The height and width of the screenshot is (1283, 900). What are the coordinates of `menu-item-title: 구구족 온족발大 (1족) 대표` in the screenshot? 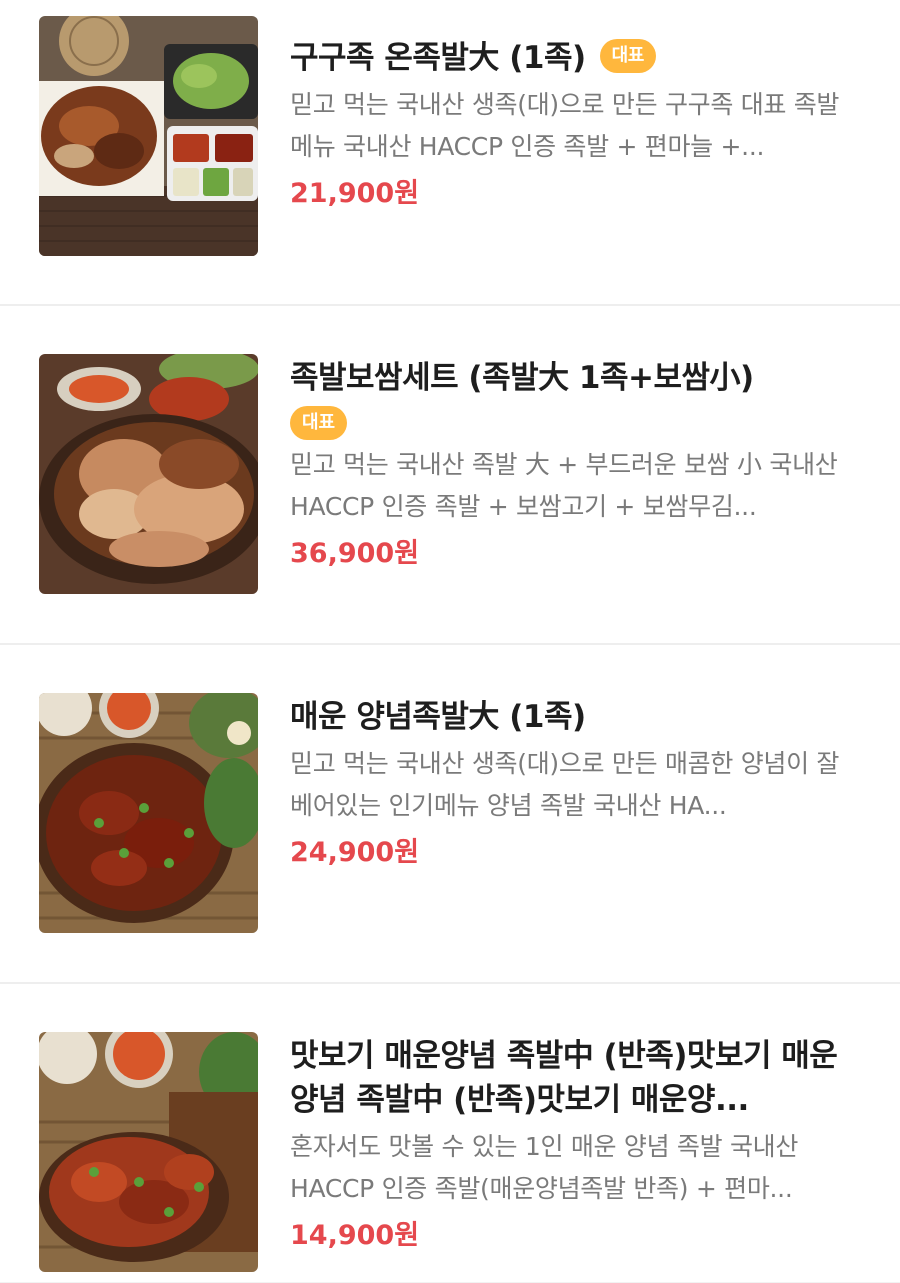 It's located at (576, 58).